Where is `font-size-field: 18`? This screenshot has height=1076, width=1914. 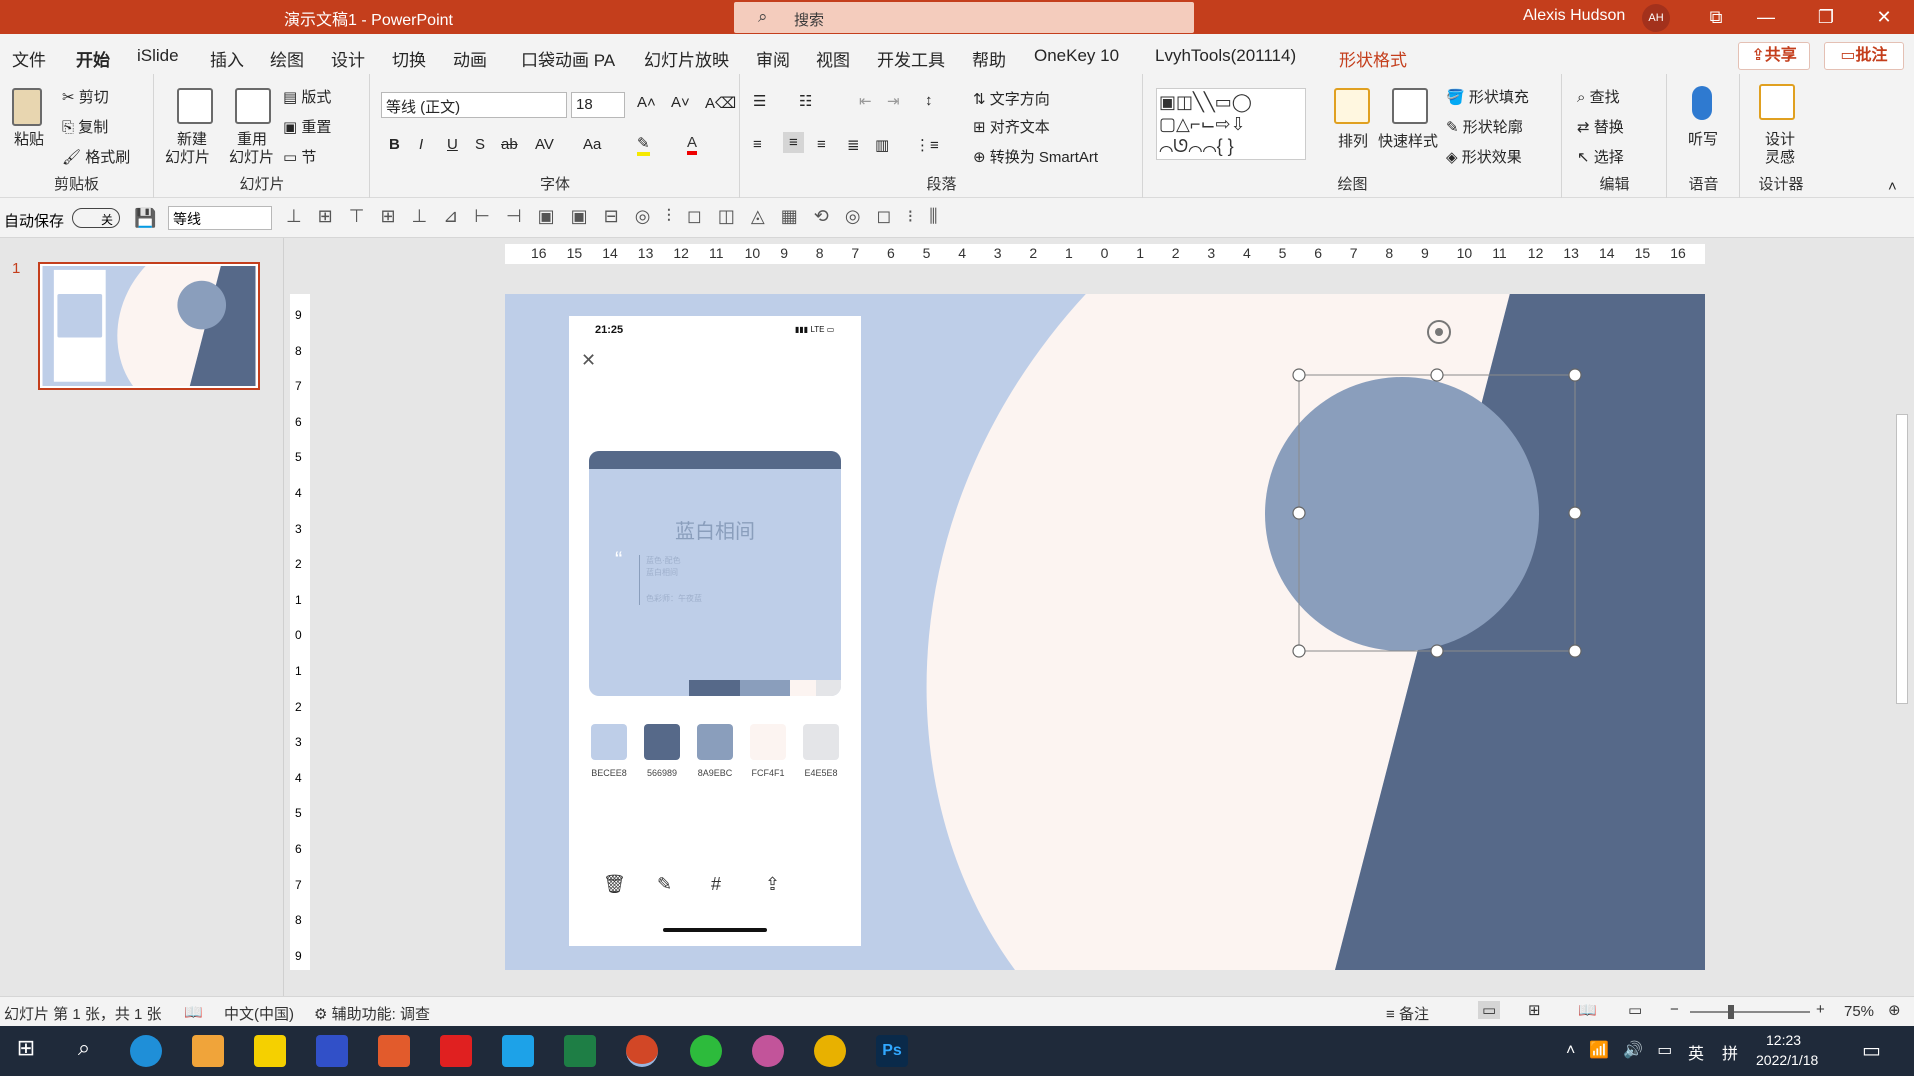 font-size-field: 18 is located at coordinates (598, 105).